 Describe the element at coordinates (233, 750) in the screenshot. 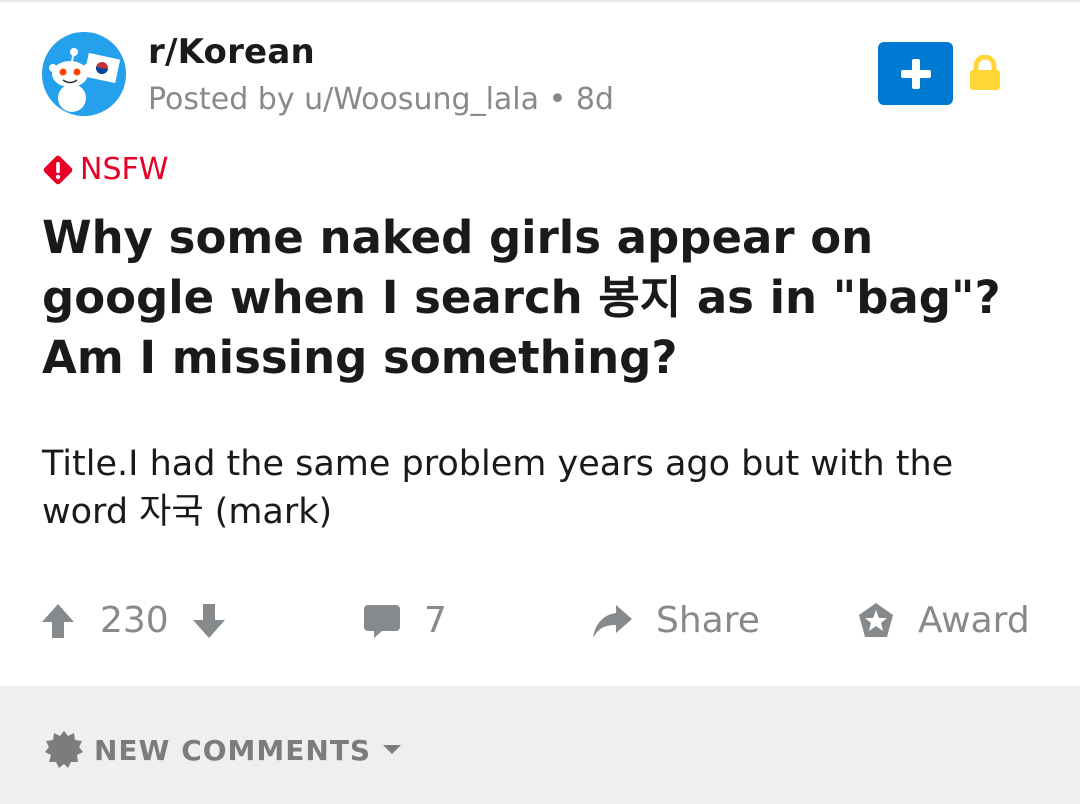

I see `sort-label: NEW COMMENTS` at that location.